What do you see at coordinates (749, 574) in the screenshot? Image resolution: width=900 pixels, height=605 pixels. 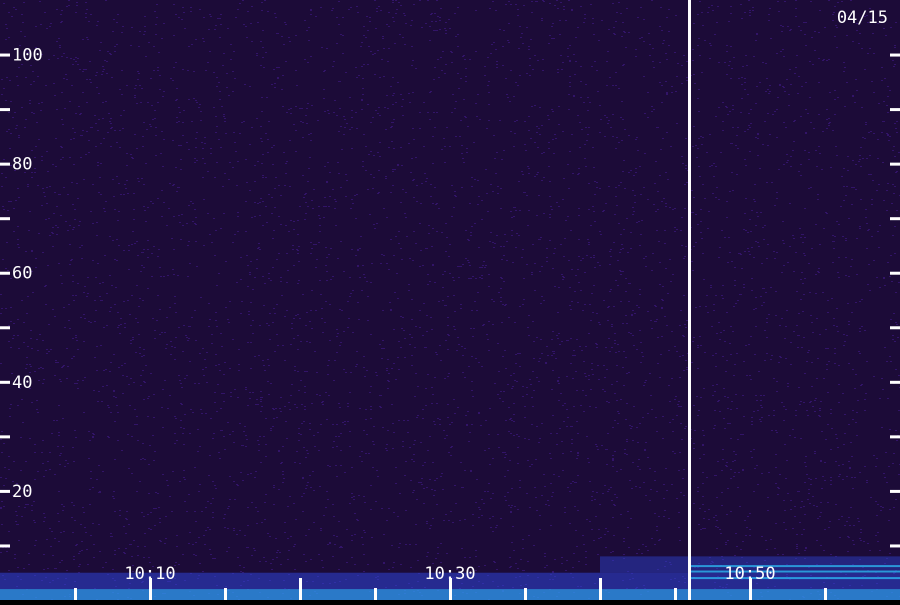 I see `x-tick-label: 10:50` at bounding box center [749, 574].